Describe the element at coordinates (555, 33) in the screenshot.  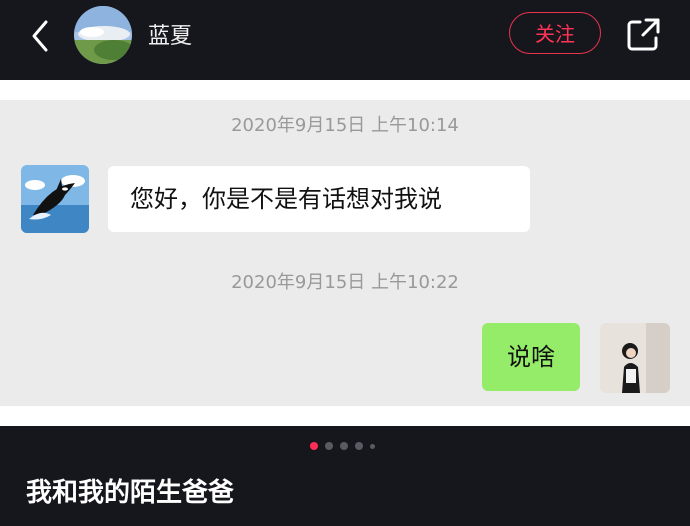
I see `follow-button: 关注` at that location.